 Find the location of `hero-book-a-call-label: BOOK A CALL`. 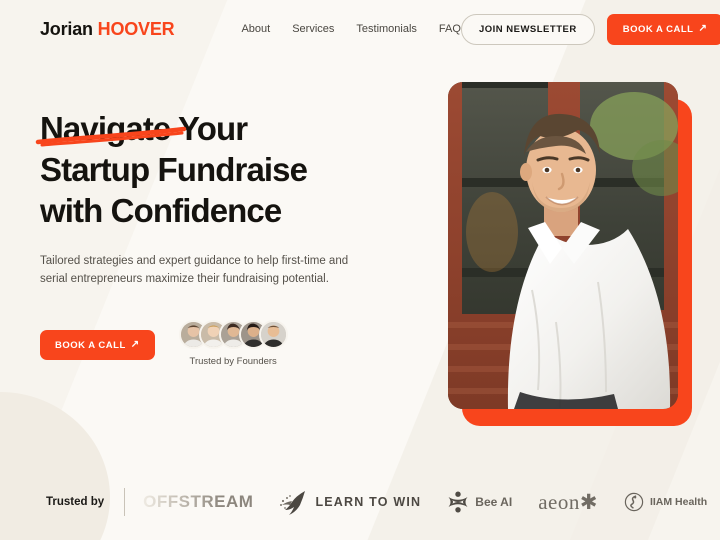

hero-book-a-call-label: BOOK A CALL is located at coordinates (90, 345).